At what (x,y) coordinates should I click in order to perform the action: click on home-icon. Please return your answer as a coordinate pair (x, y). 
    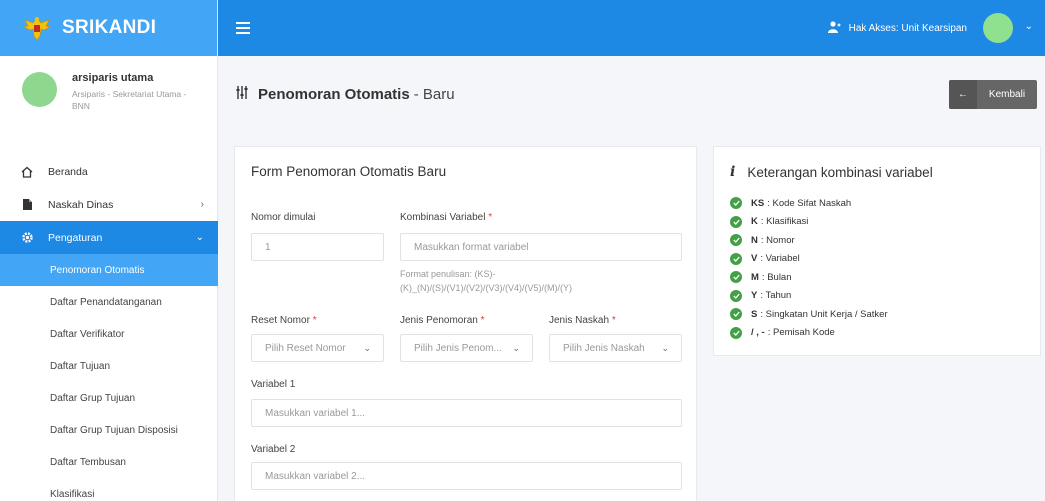
    Looking at the image, I should click on (27, 172).